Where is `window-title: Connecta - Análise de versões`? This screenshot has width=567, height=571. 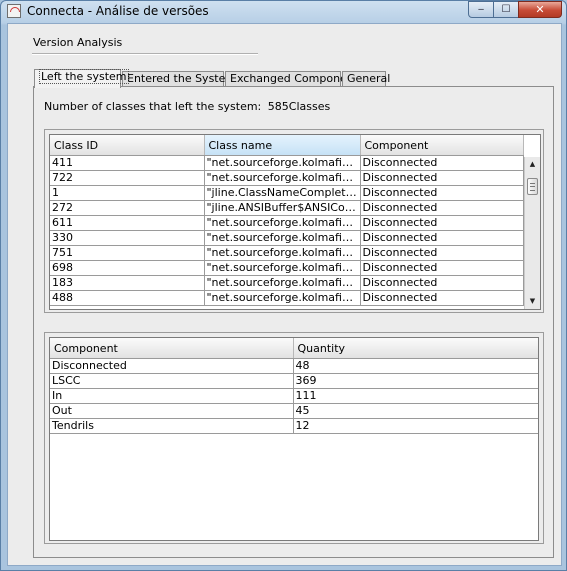 window-title: Connecta - Análise de versões is located at coordinates (118, 11).